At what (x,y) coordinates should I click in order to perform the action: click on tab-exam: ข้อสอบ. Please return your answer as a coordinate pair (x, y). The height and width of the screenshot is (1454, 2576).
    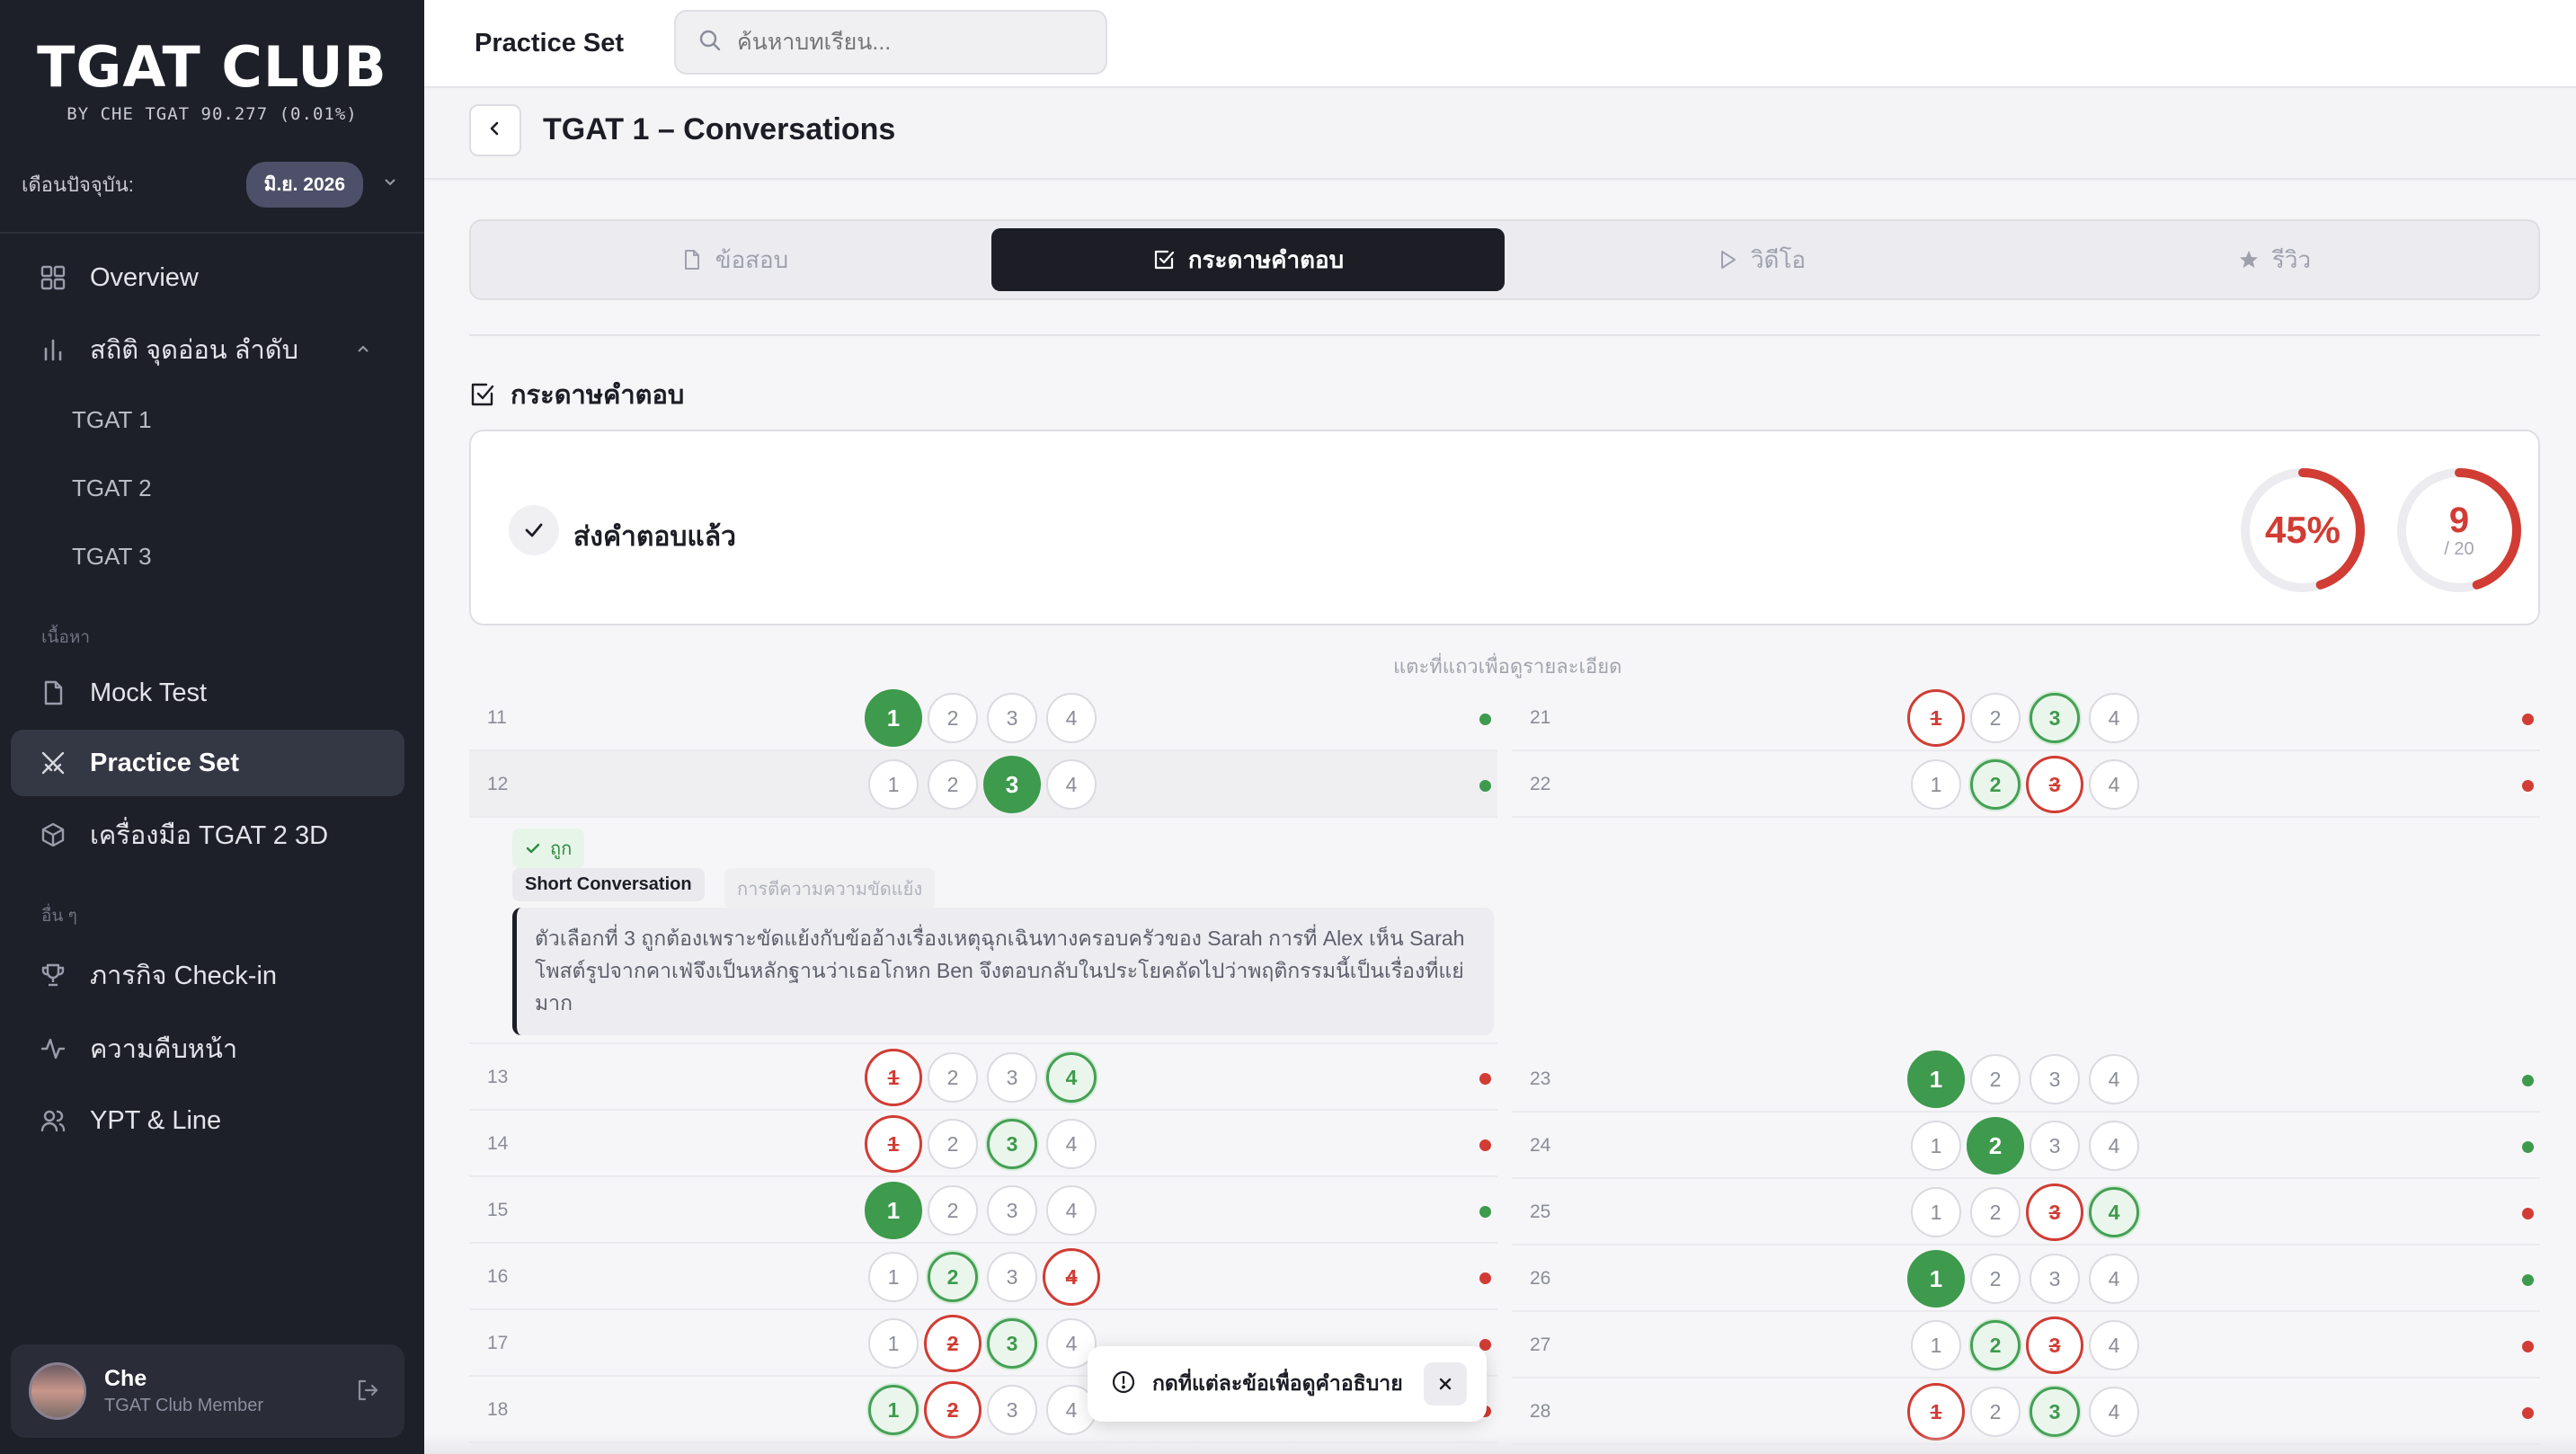
    Looking at the image, I should click on (734, 259).